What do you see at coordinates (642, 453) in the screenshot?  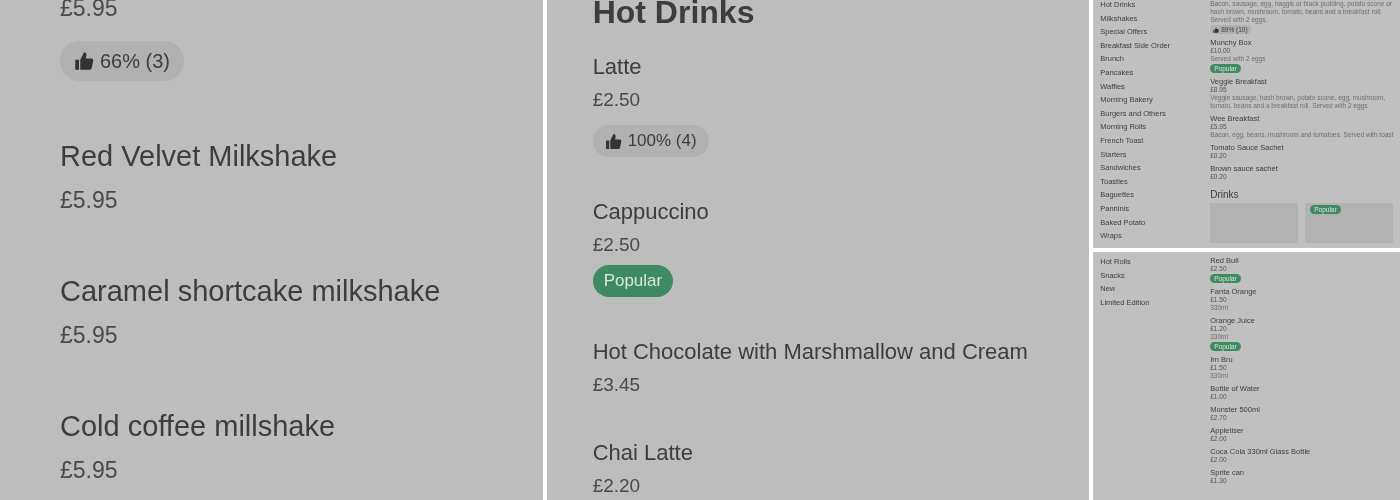 I see `item-name: Chai Latte` at bounding box center [642, 453].